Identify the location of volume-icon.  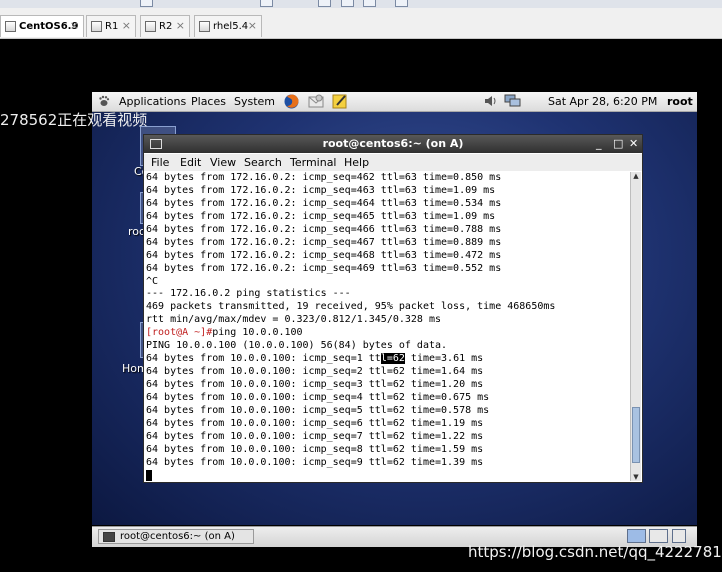
(490, 102).